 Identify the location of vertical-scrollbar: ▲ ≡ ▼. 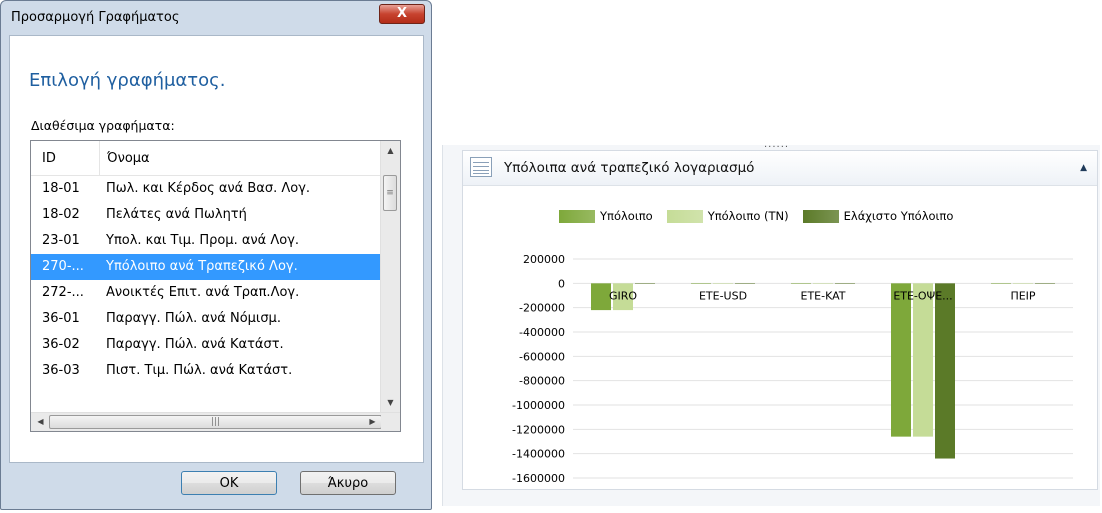
(390, 277).